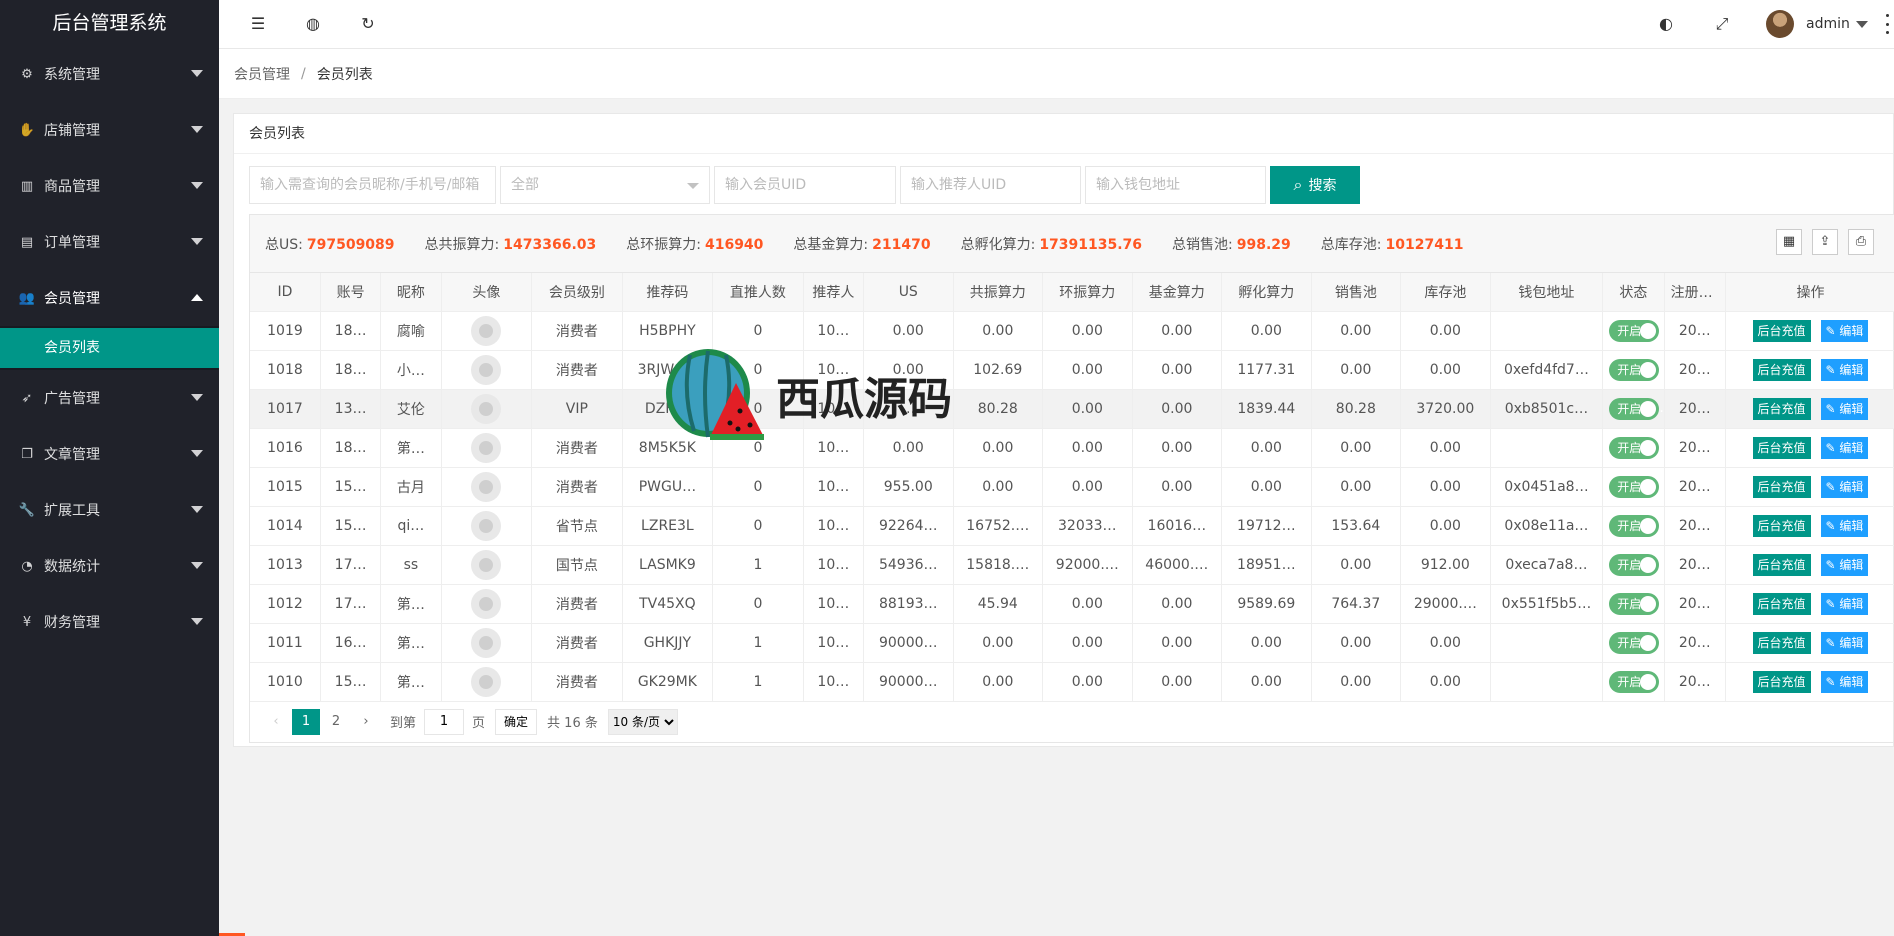 This screenshot has height=936, width=1894. I want to click on fullscreen-icon: ⤢, so click(1722, 24).